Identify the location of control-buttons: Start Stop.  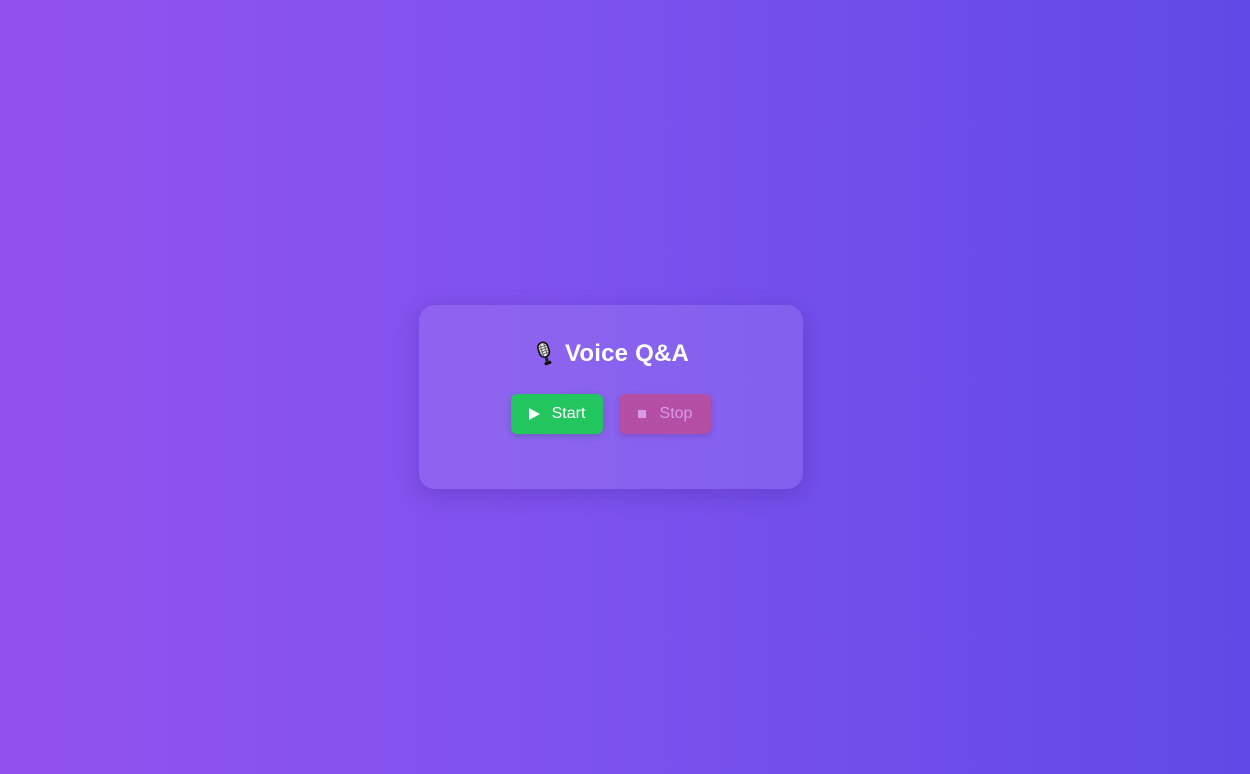
(611, 414).